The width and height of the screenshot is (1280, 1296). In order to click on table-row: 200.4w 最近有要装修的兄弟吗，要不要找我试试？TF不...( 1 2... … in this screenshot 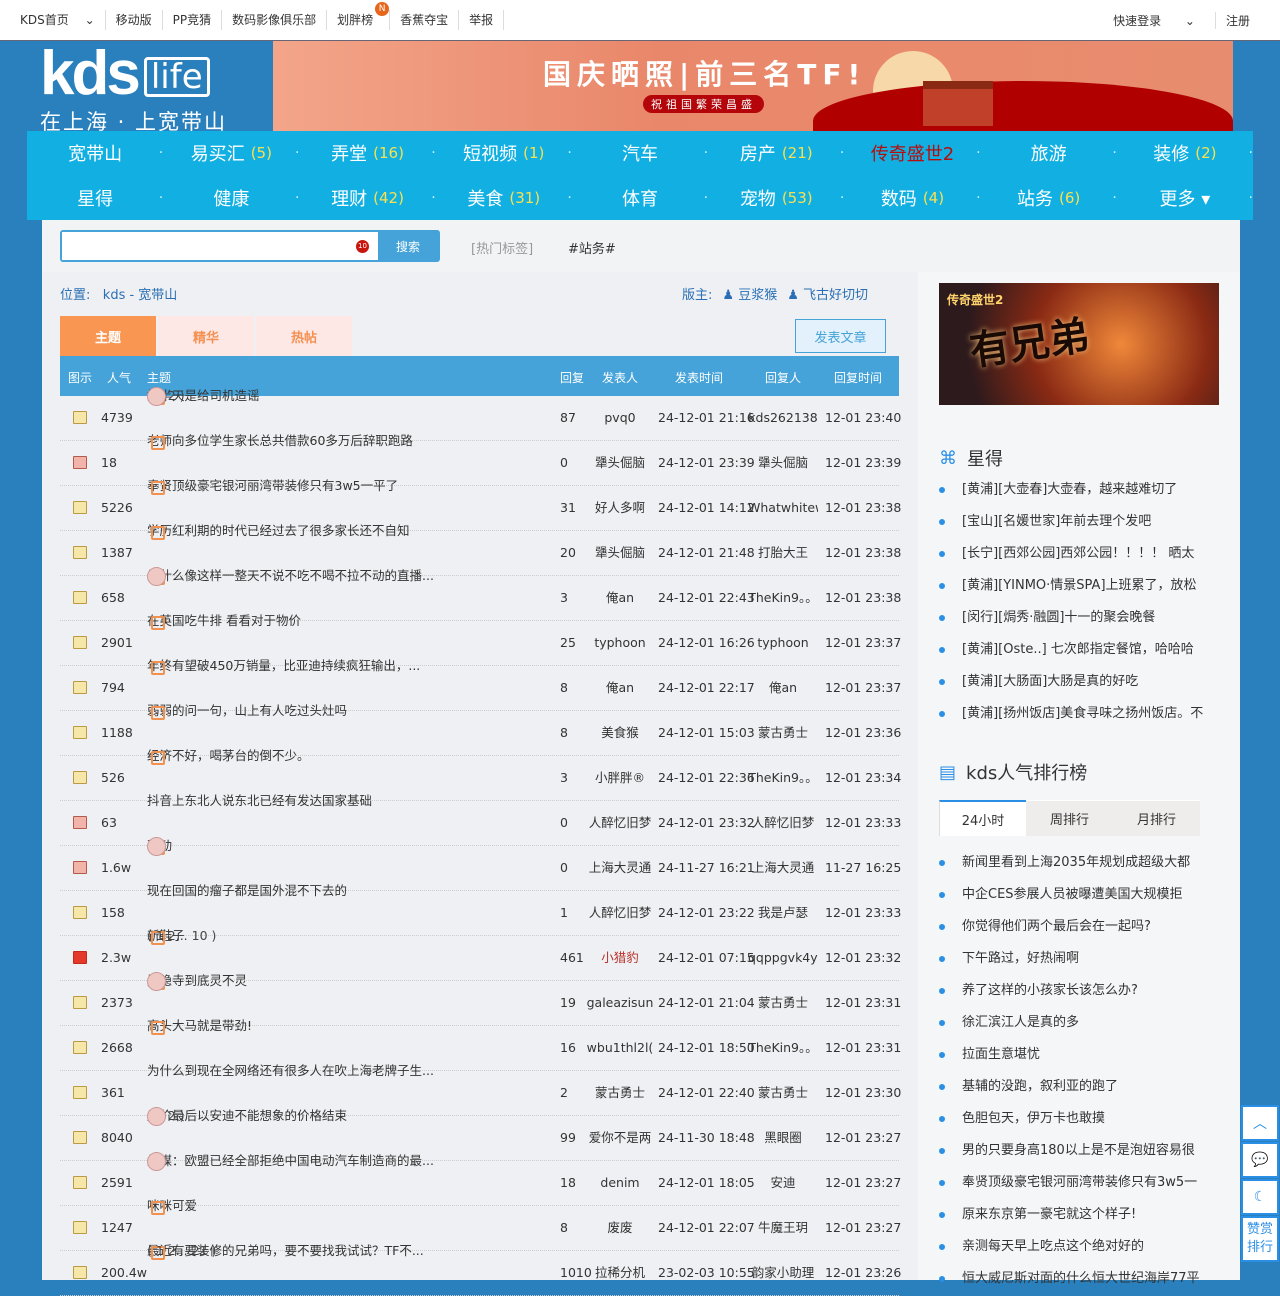, I will do `click(480, 1269)`.